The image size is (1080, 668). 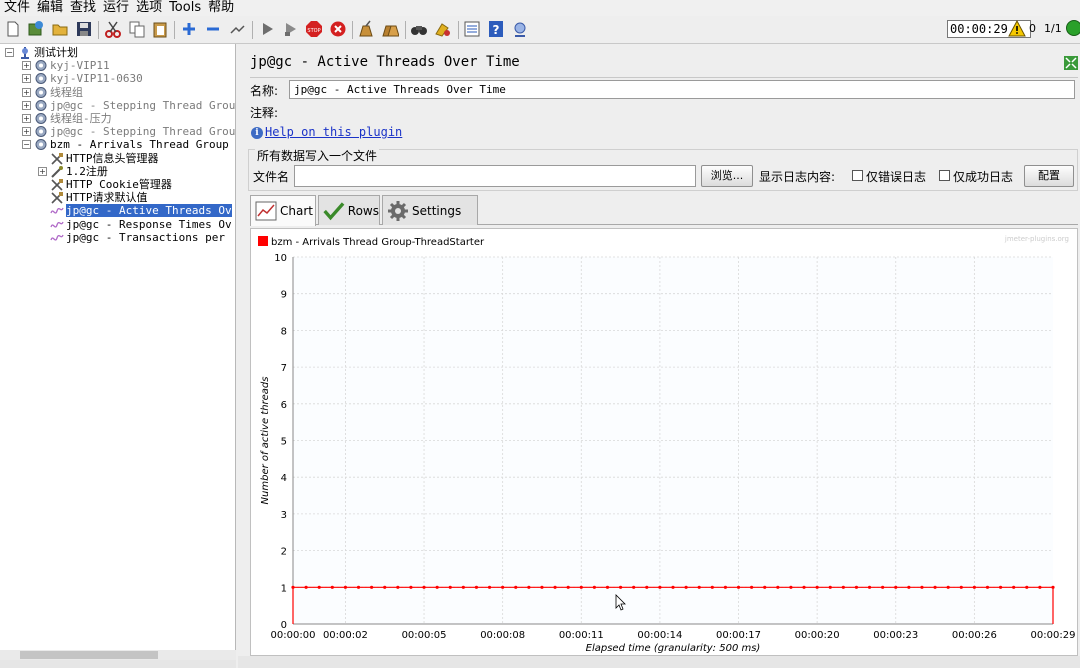 I want to click on tree-node-label: kyj-VIP11-0630, so click(x=96, y=78).